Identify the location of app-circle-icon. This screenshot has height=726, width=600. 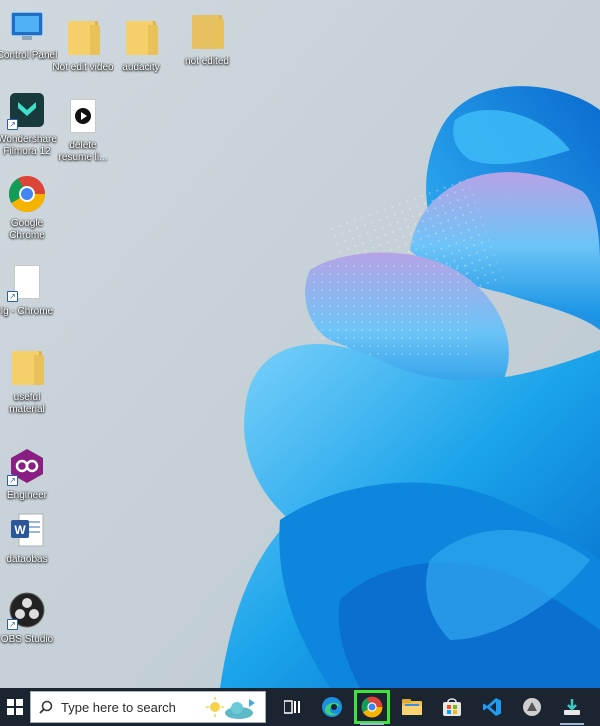
(532, 707).